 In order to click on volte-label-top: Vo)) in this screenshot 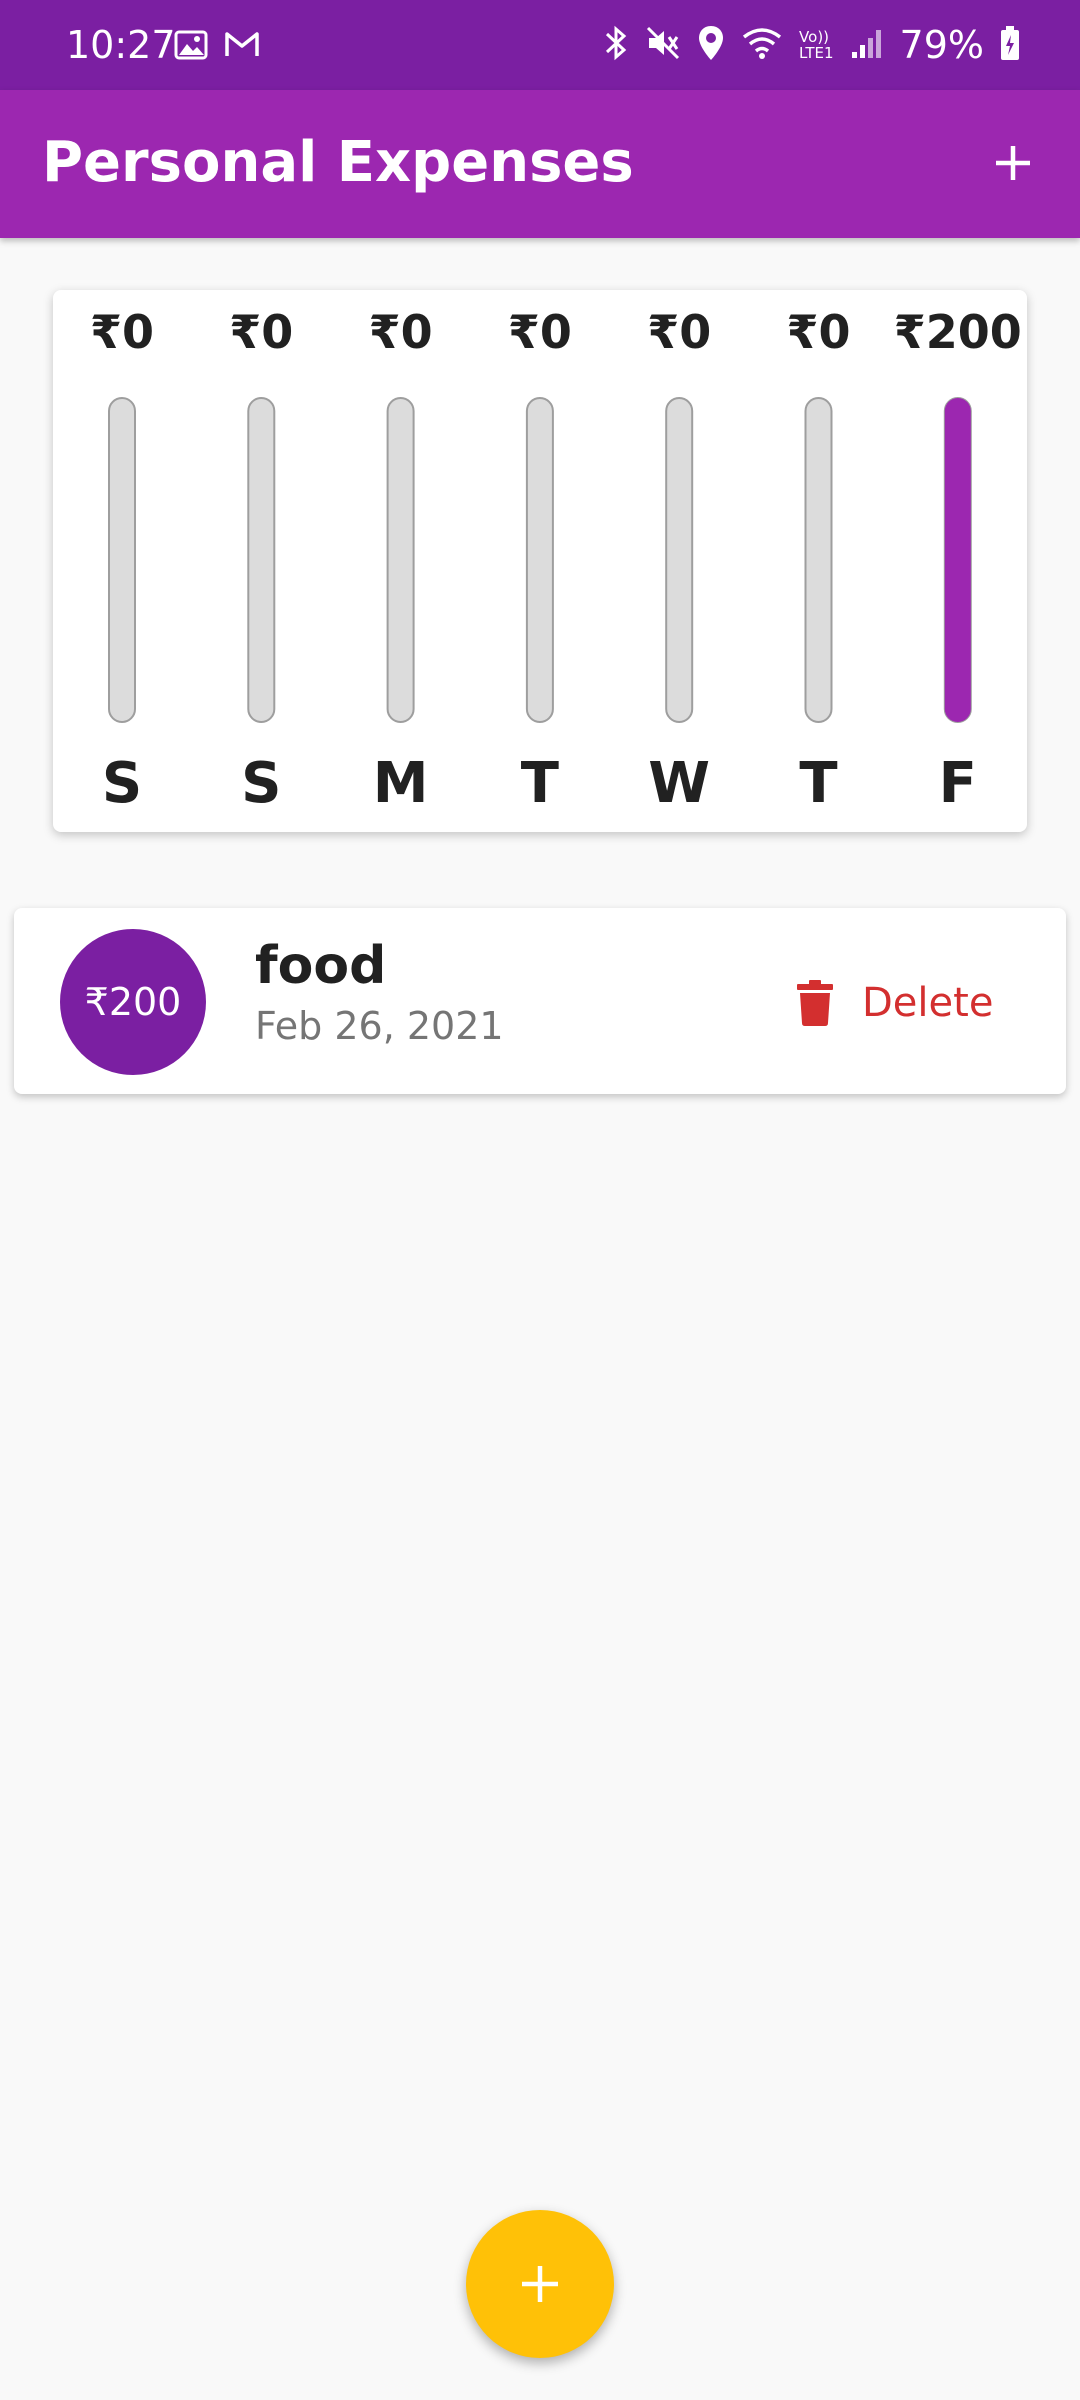, I will do `click(814, 37)`.